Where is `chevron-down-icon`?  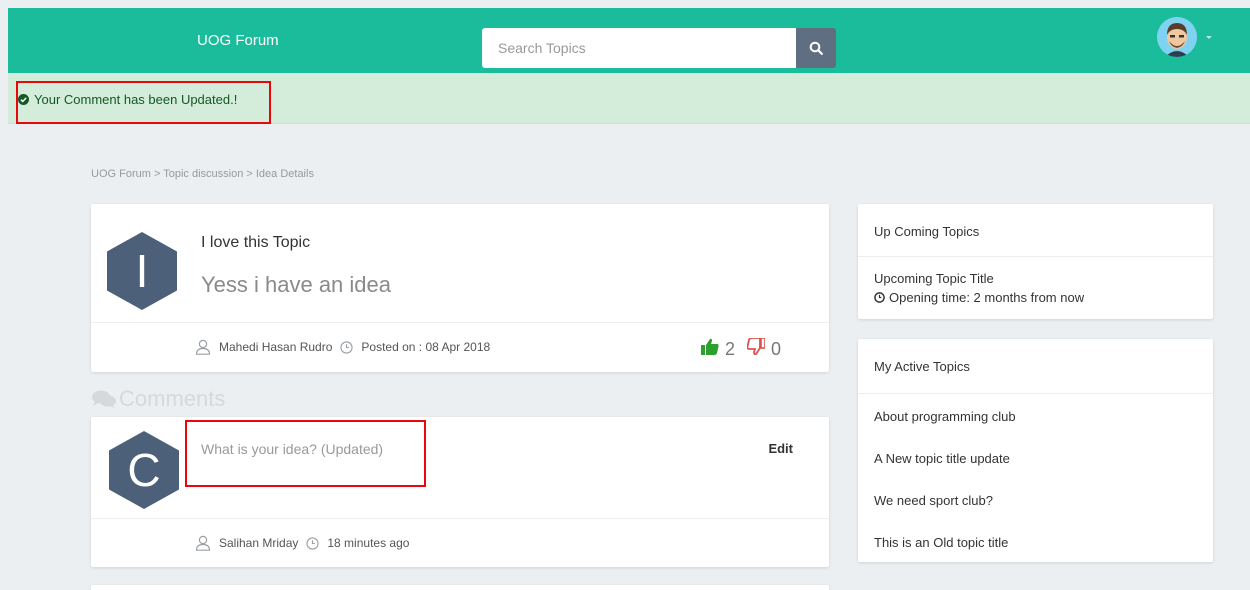
chevron-down-icon is located at coordinates (1209, 37).